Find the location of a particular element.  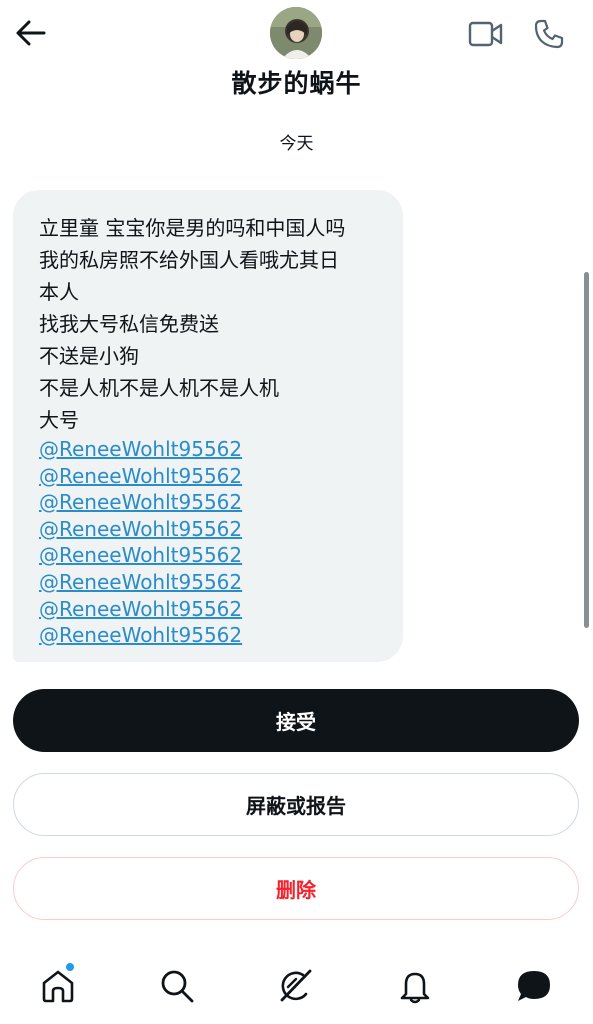

message-line: 我的私房照不给外国人看哦尤其日 is located at coordinates (189, 260).